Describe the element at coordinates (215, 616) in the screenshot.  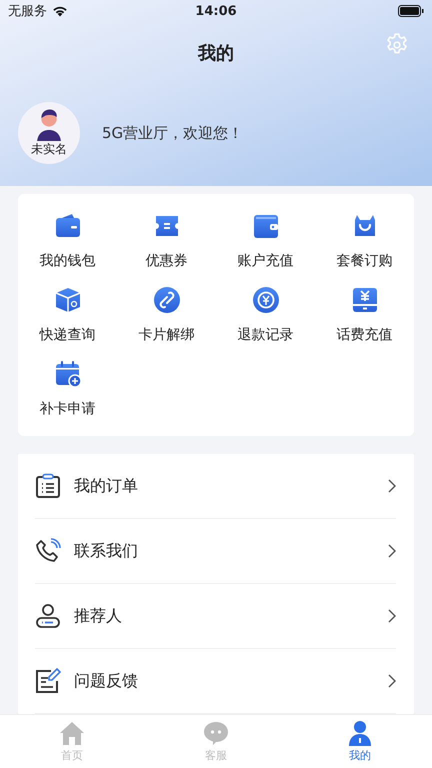
I see `menu-item: 推荐人` at that location.